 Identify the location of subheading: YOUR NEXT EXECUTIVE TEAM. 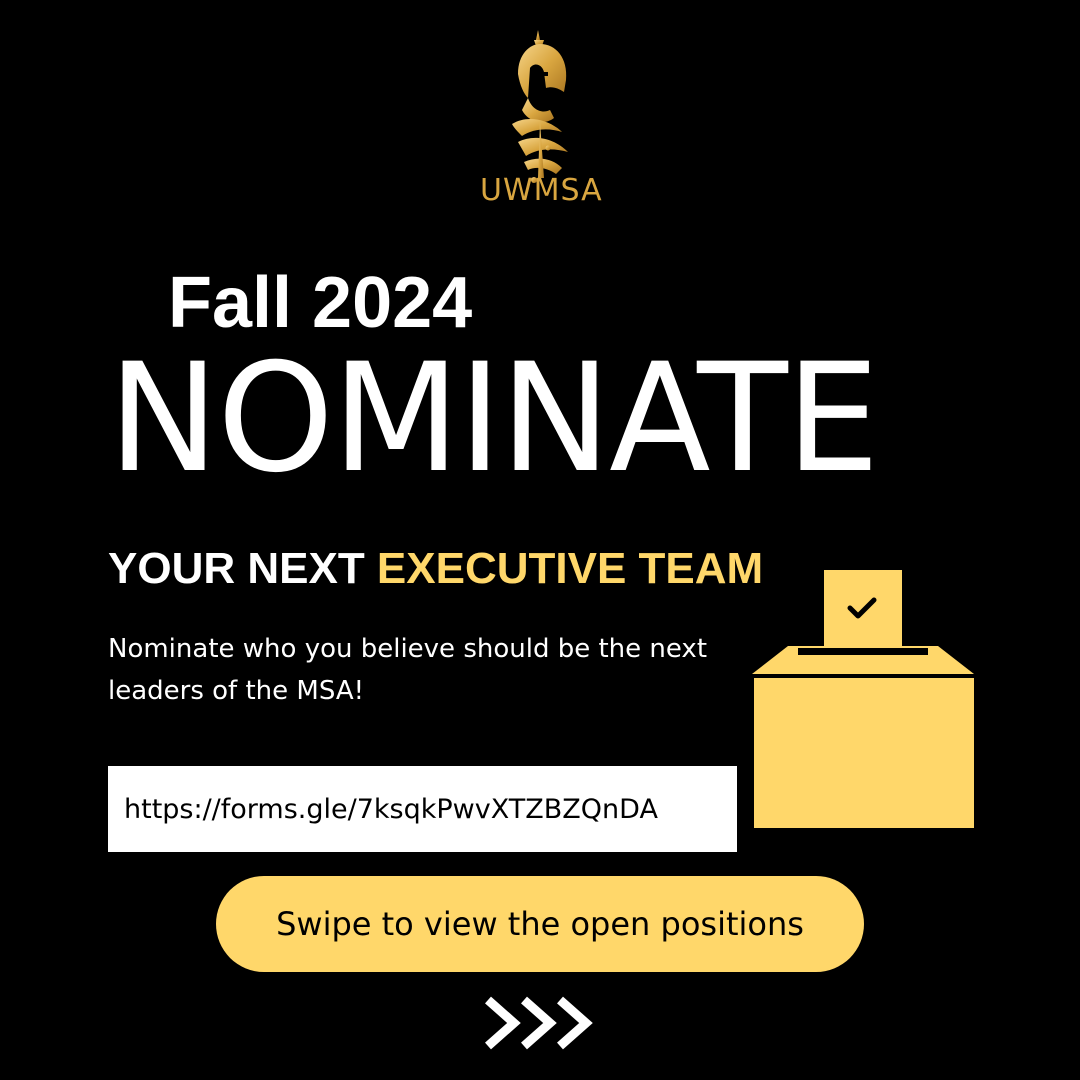
(435, 569).